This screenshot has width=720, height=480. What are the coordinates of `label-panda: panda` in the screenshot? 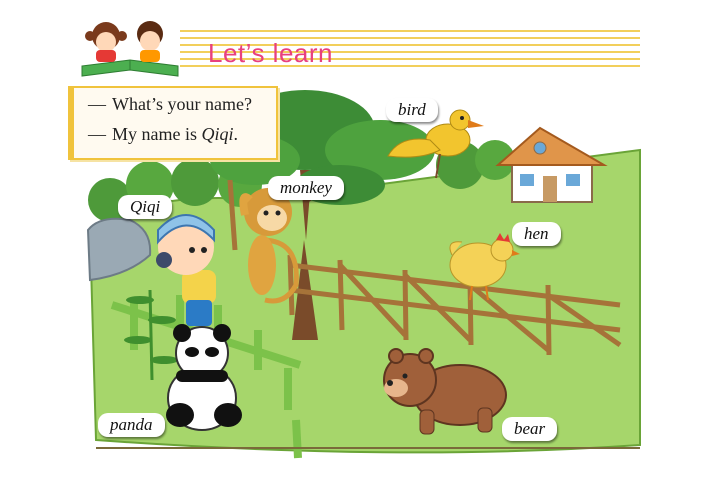 It's located at (131, 425).